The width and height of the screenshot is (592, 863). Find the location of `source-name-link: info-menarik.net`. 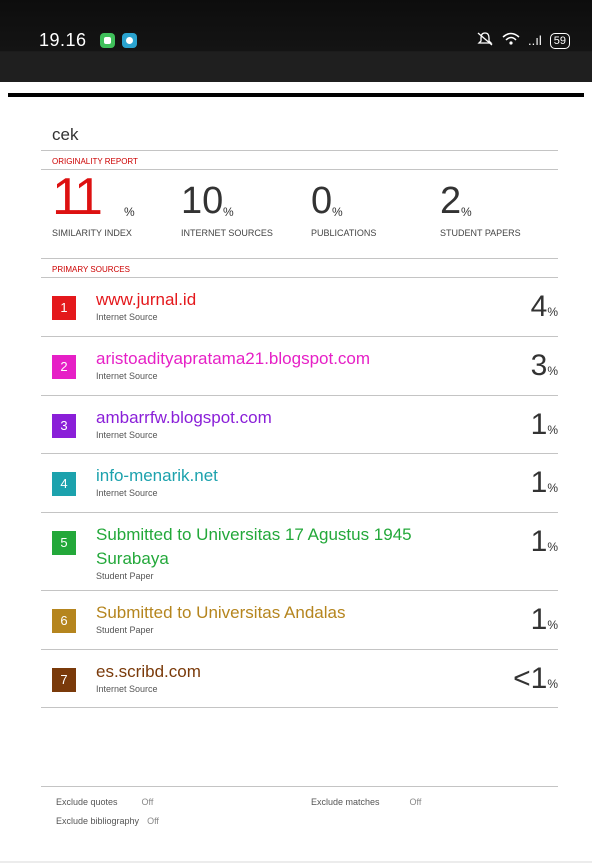

source-name-link: info-menarik.net is located at coordinates (281, 476).